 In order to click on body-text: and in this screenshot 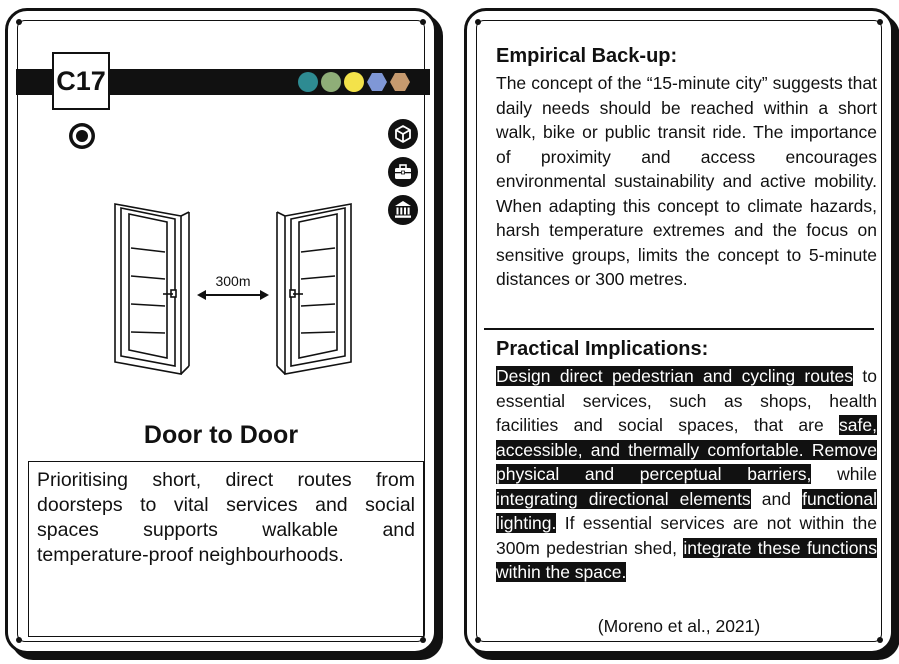, I will do `click(776, 498)`.